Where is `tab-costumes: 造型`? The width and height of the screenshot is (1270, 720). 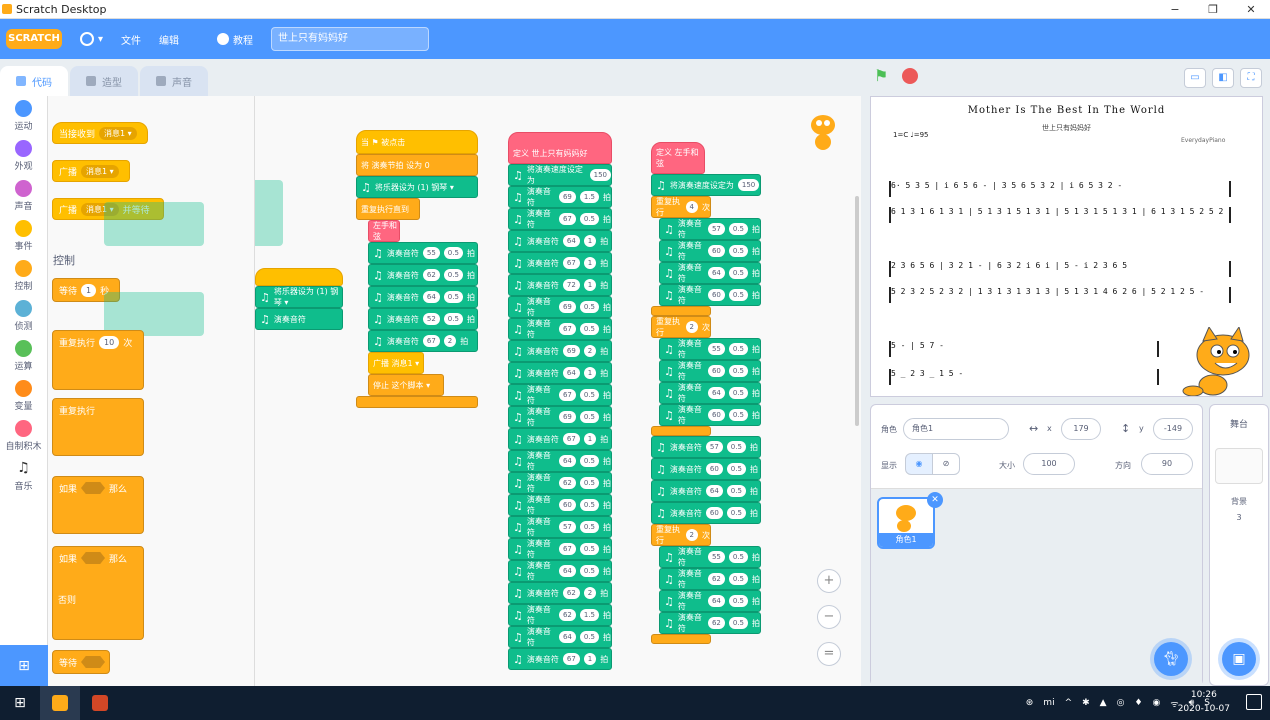
tab-costumes: 造型 is located at coordinates (104, 81).